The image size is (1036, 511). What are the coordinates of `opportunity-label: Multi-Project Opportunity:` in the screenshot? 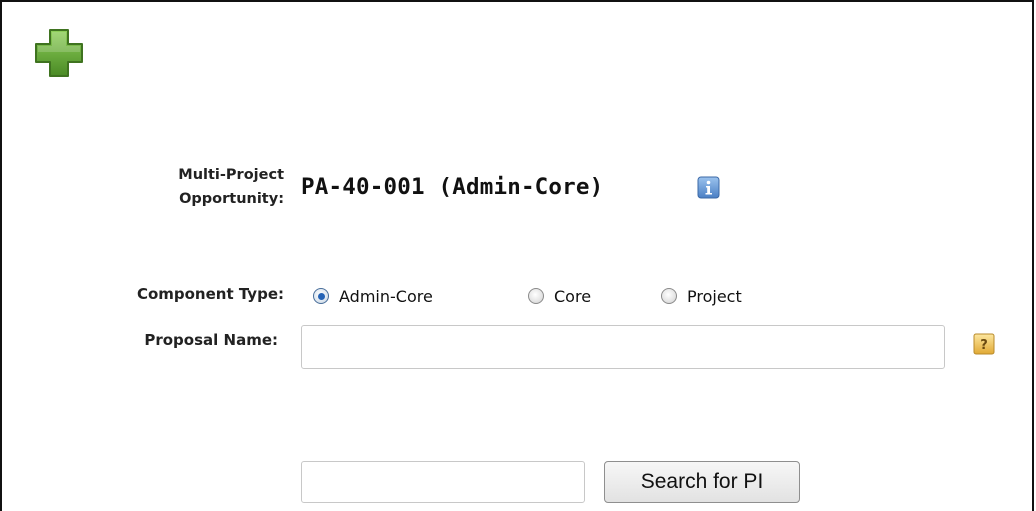 It's located at (182, 187).